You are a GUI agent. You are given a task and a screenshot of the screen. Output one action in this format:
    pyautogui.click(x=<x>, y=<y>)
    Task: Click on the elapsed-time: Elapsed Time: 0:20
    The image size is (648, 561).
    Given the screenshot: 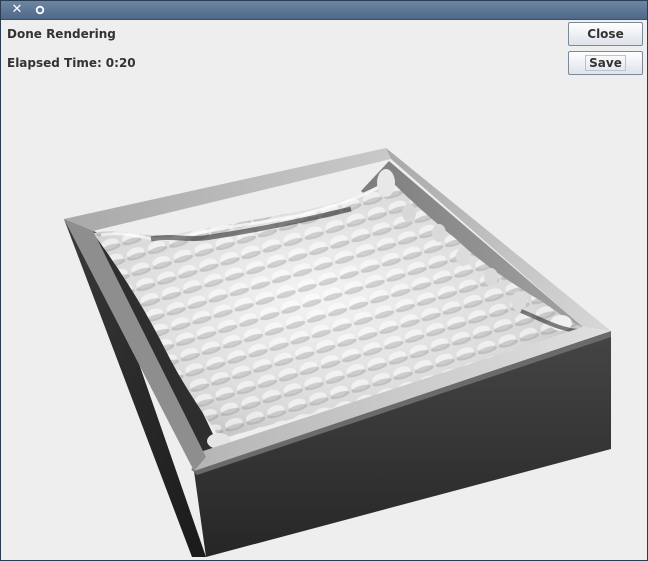 What is the action you would take?
    pyautogui.click(x=71, y=63)
    